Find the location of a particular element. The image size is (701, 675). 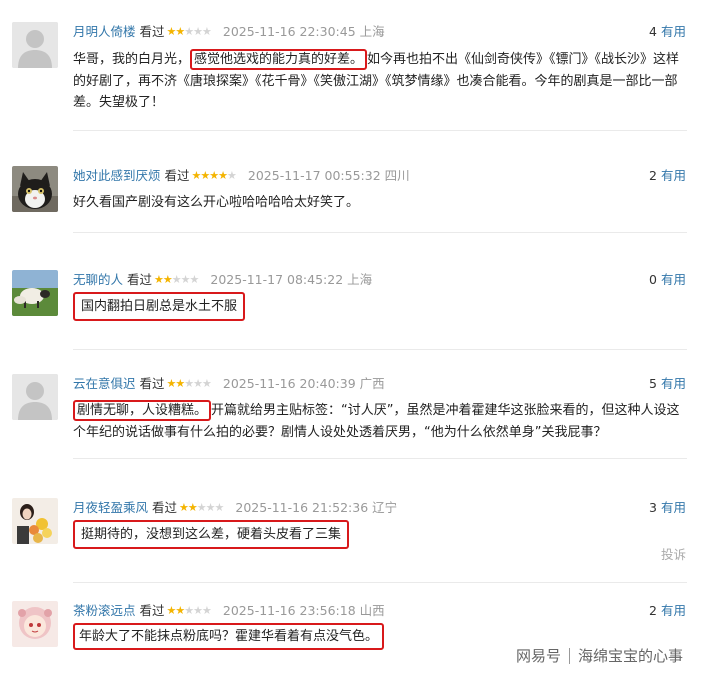

highlighted-text: 感觉他选戏的能力真的好差。 is located at coordinates (279, 59).